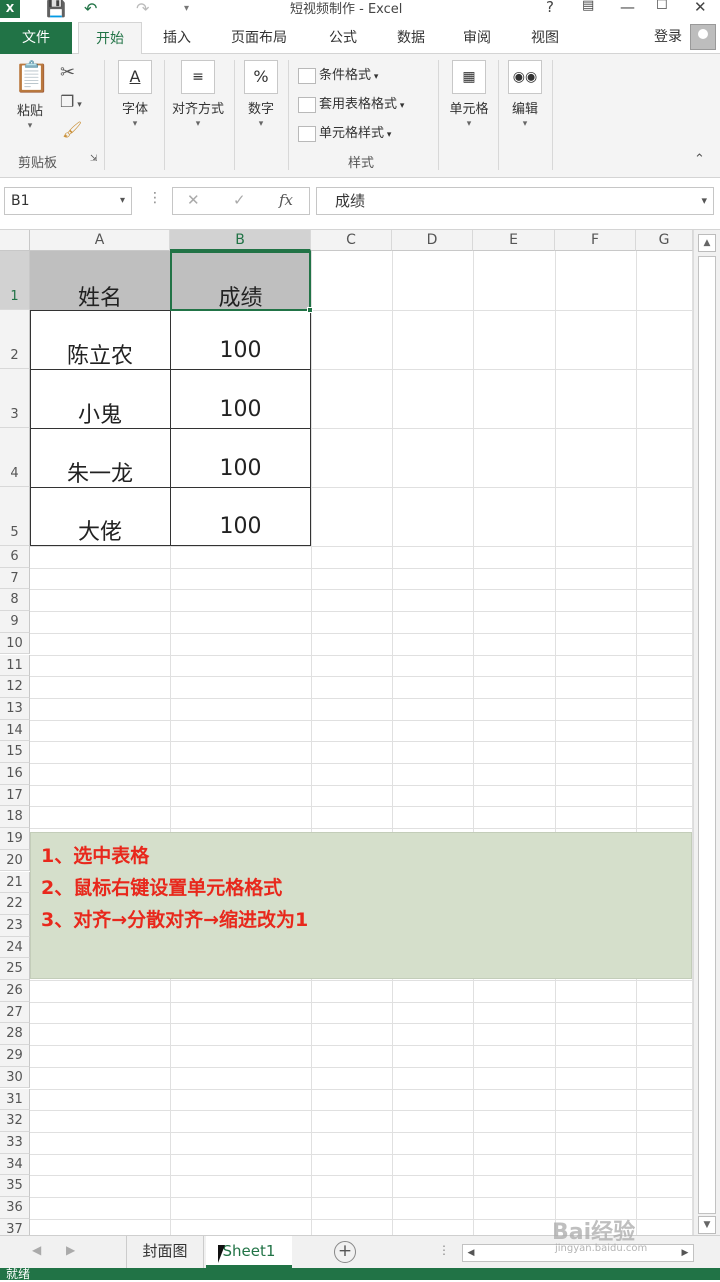 This screenshot has height=1282, width=720. Describe the element at coordinates (338, 74) in the screenshot. I see `conditional-format-button: 条件格式 ▾` at that location.